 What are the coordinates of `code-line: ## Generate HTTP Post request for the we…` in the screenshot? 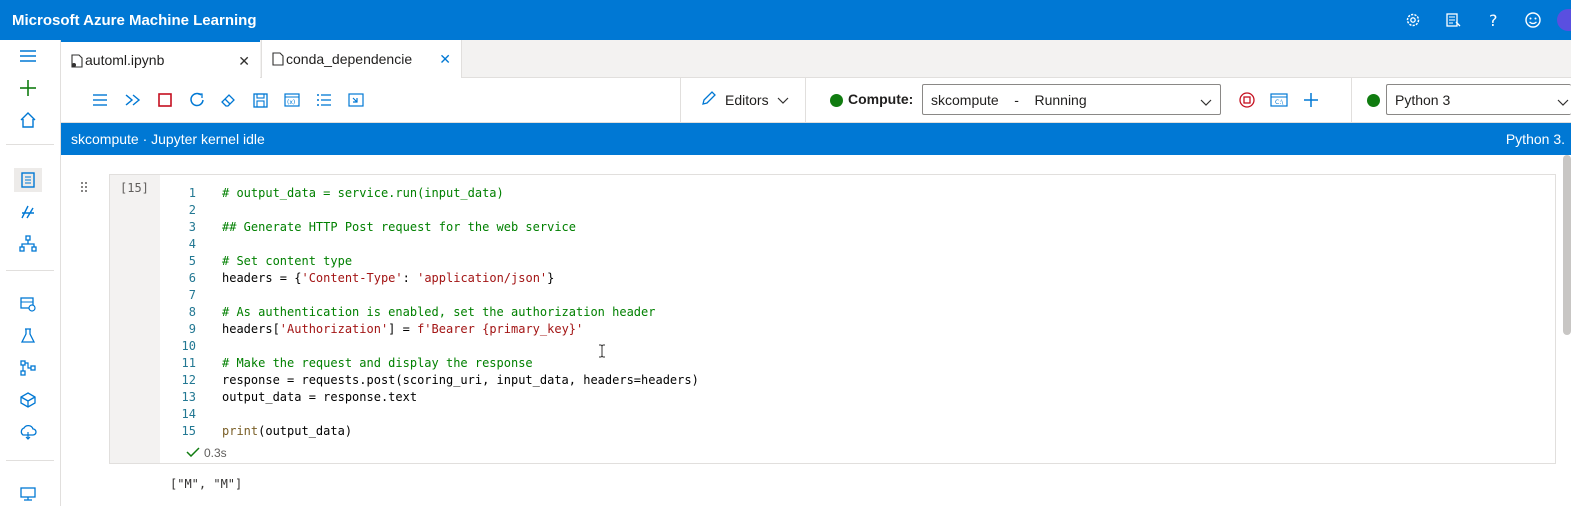 It's located at (399, 227).